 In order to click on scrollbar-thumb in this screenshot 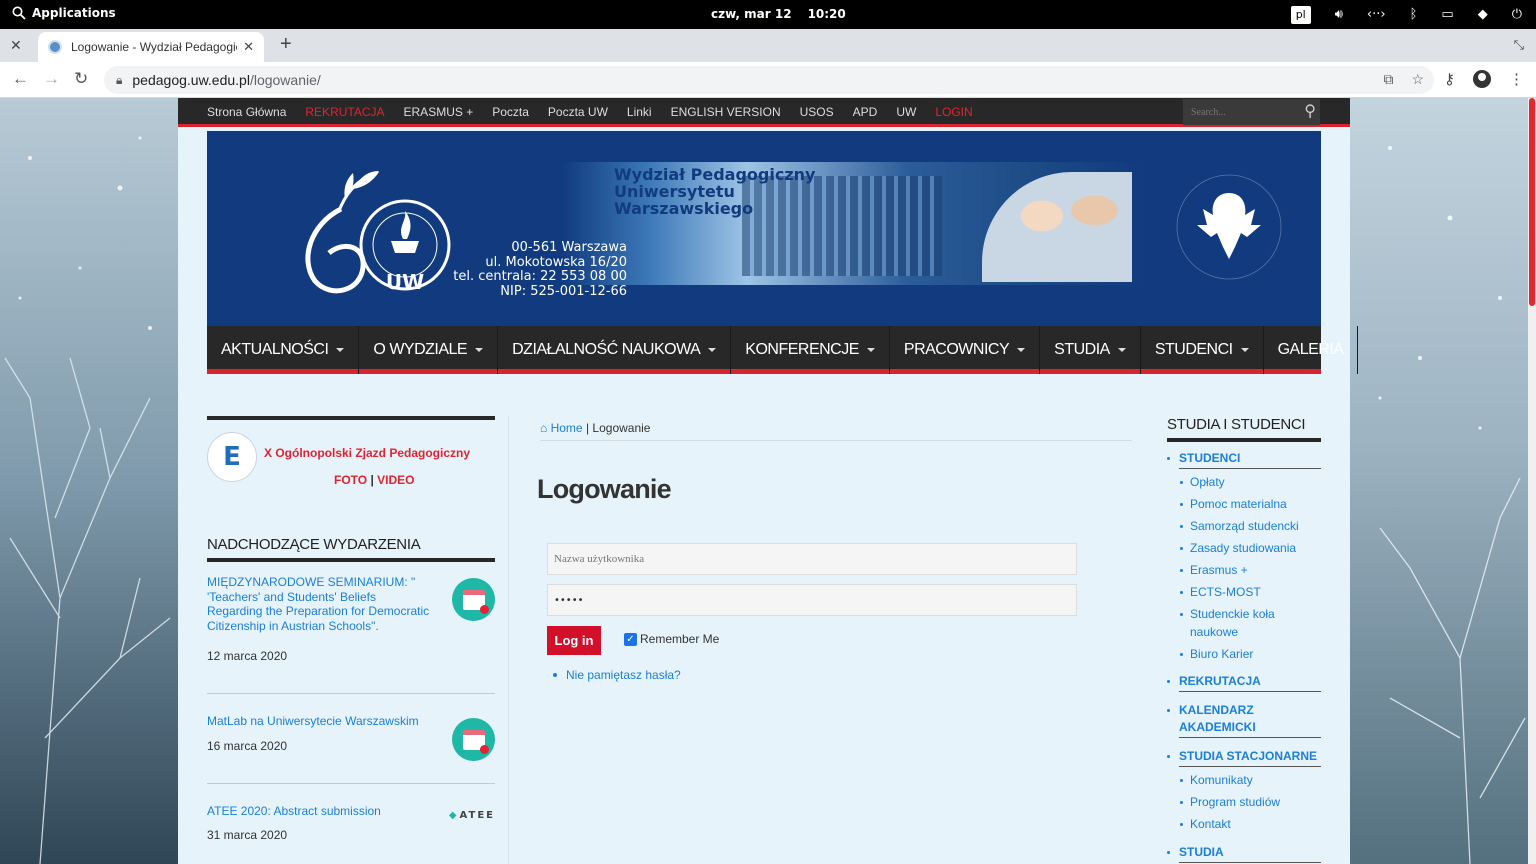, I will do `click(1532, 202)`.